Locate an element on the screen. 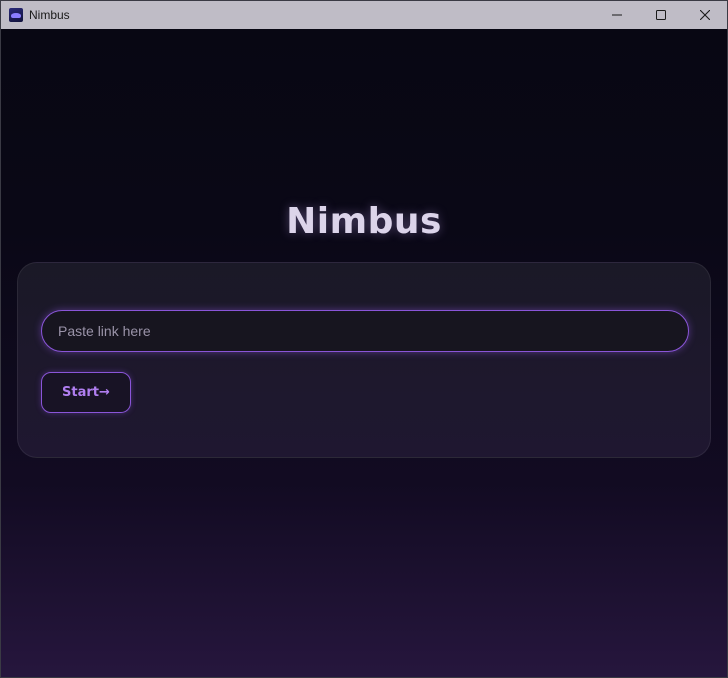 The image size is (728, 678). arrow-right-icon: → is located at coordinates (104, 392).